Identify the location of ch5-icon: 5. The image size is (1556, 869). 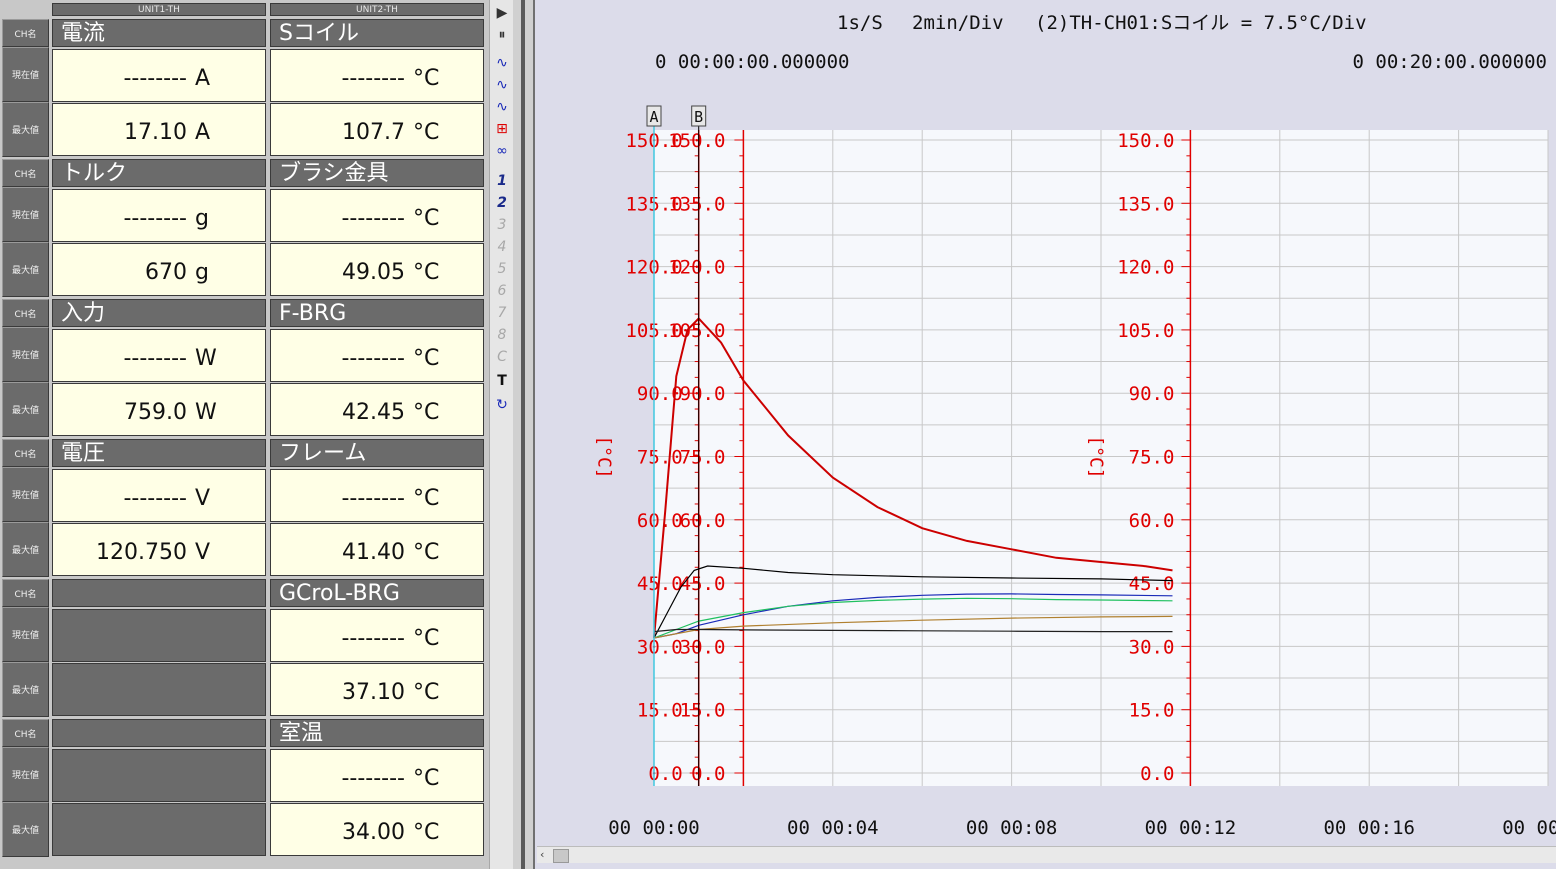
(502, 269).